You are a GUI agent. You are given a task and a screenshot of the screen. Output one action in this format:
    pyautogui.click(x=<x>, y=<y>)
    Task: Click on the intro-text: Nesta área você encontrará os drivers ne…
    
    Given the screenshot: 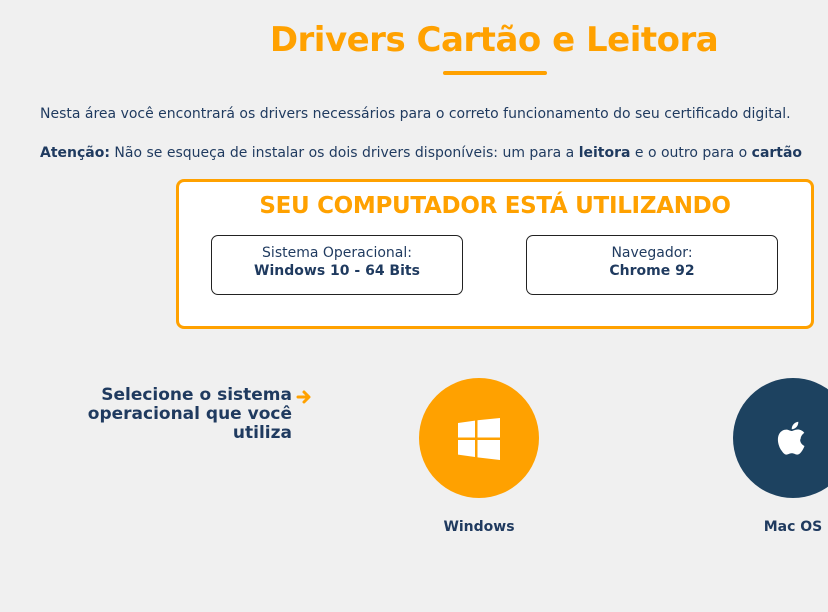 What is the action you would take?
    pyautogui.click(x=415, y=114)
    